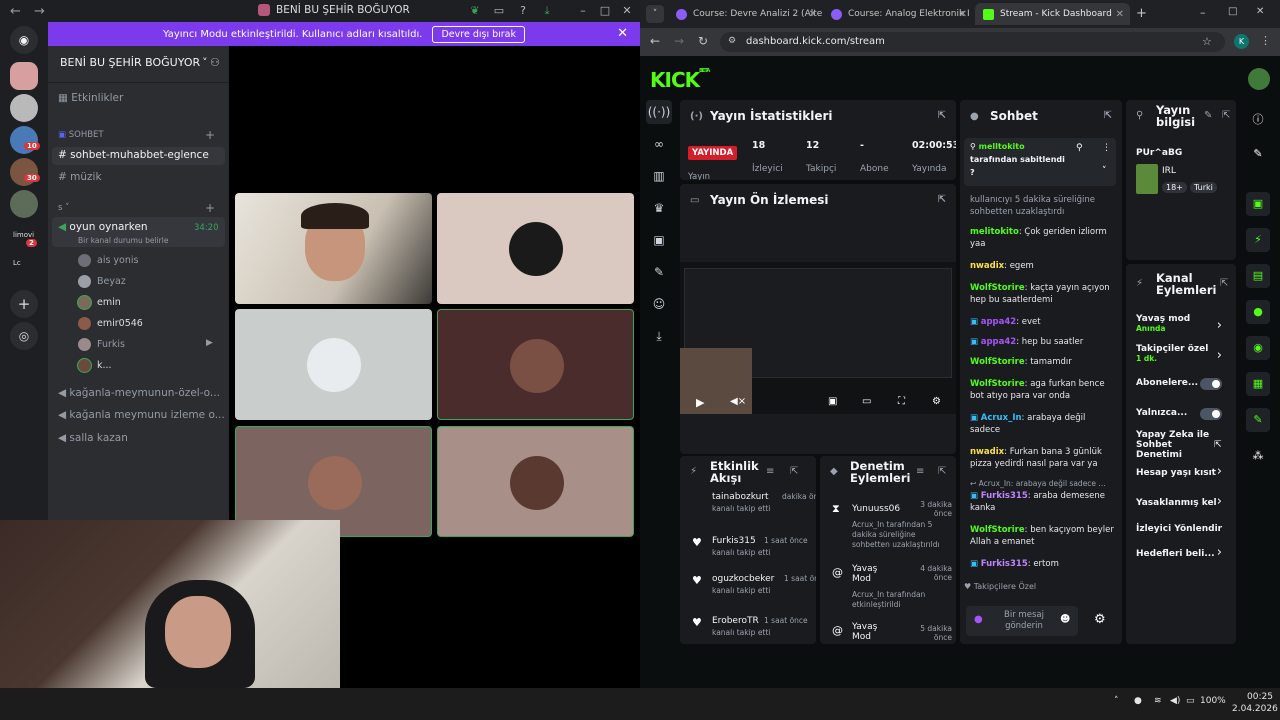  What do you see at coordinates (133, 62) in the screenshot?
I see `server-name: BENİ BU ŞEHİR BOĞUYOR ˅` at bounding box center [133, 62].